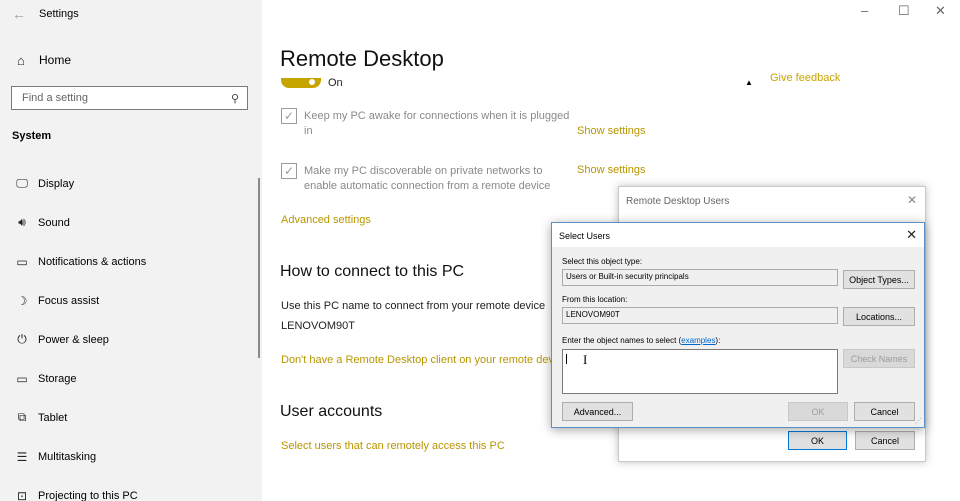 Image resolution: width=960 pixels, height=501 pixels. I want to click on sidebar-item-label: Home, so click(55, 60).